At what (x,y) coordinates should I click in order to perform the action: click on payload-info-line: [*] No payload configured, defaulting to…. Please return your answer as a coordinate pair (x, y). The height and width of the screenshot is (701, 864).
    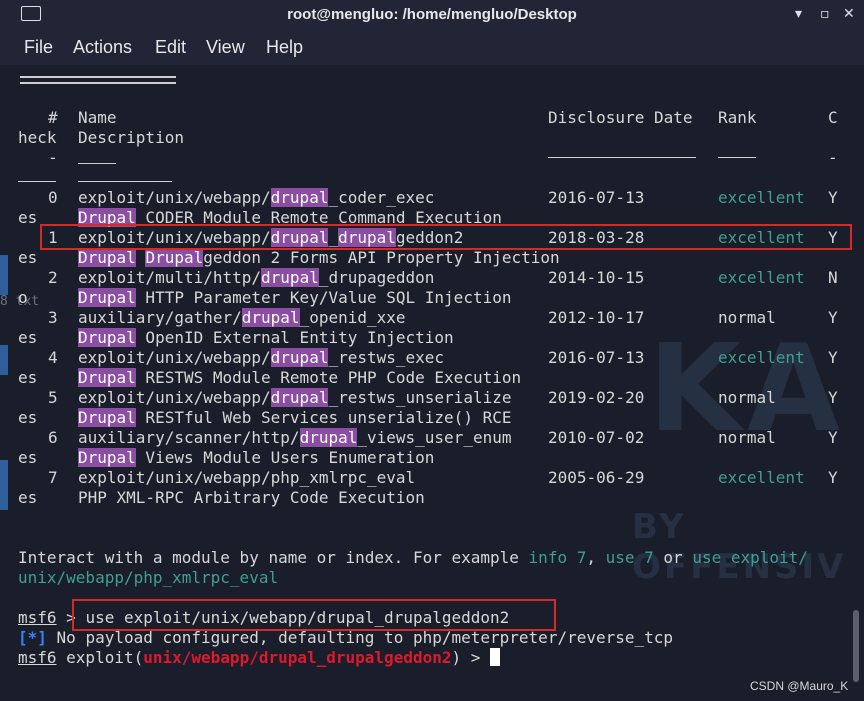
    Looking at the image, I should click on (346, 637).